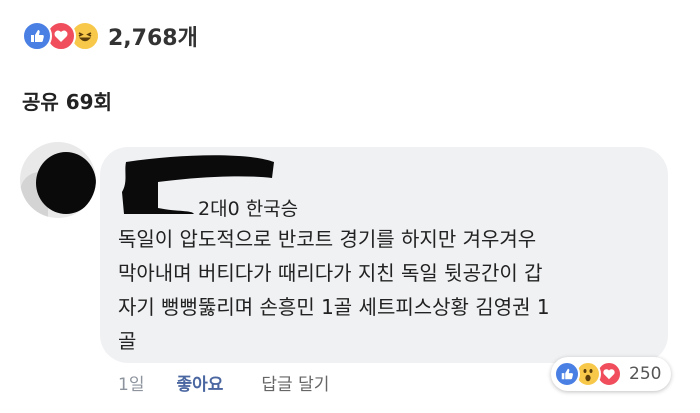  Describe the element at coordinates (67, 100) in the screenshot. I see `share-count: 공유 69회` at that location.